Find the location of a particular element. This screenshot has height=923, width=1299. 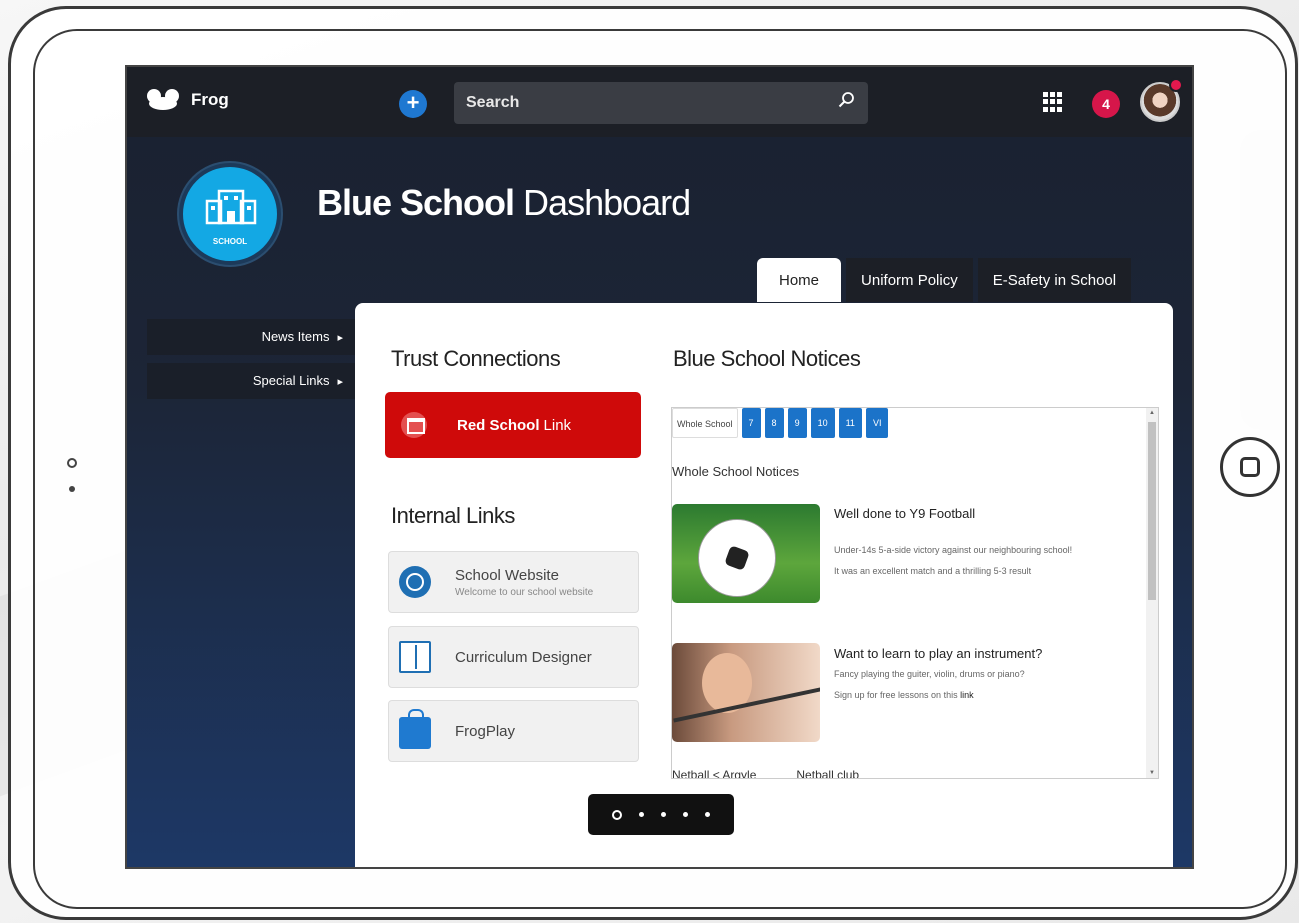

page-indicator is located at coordinates (661, 814).